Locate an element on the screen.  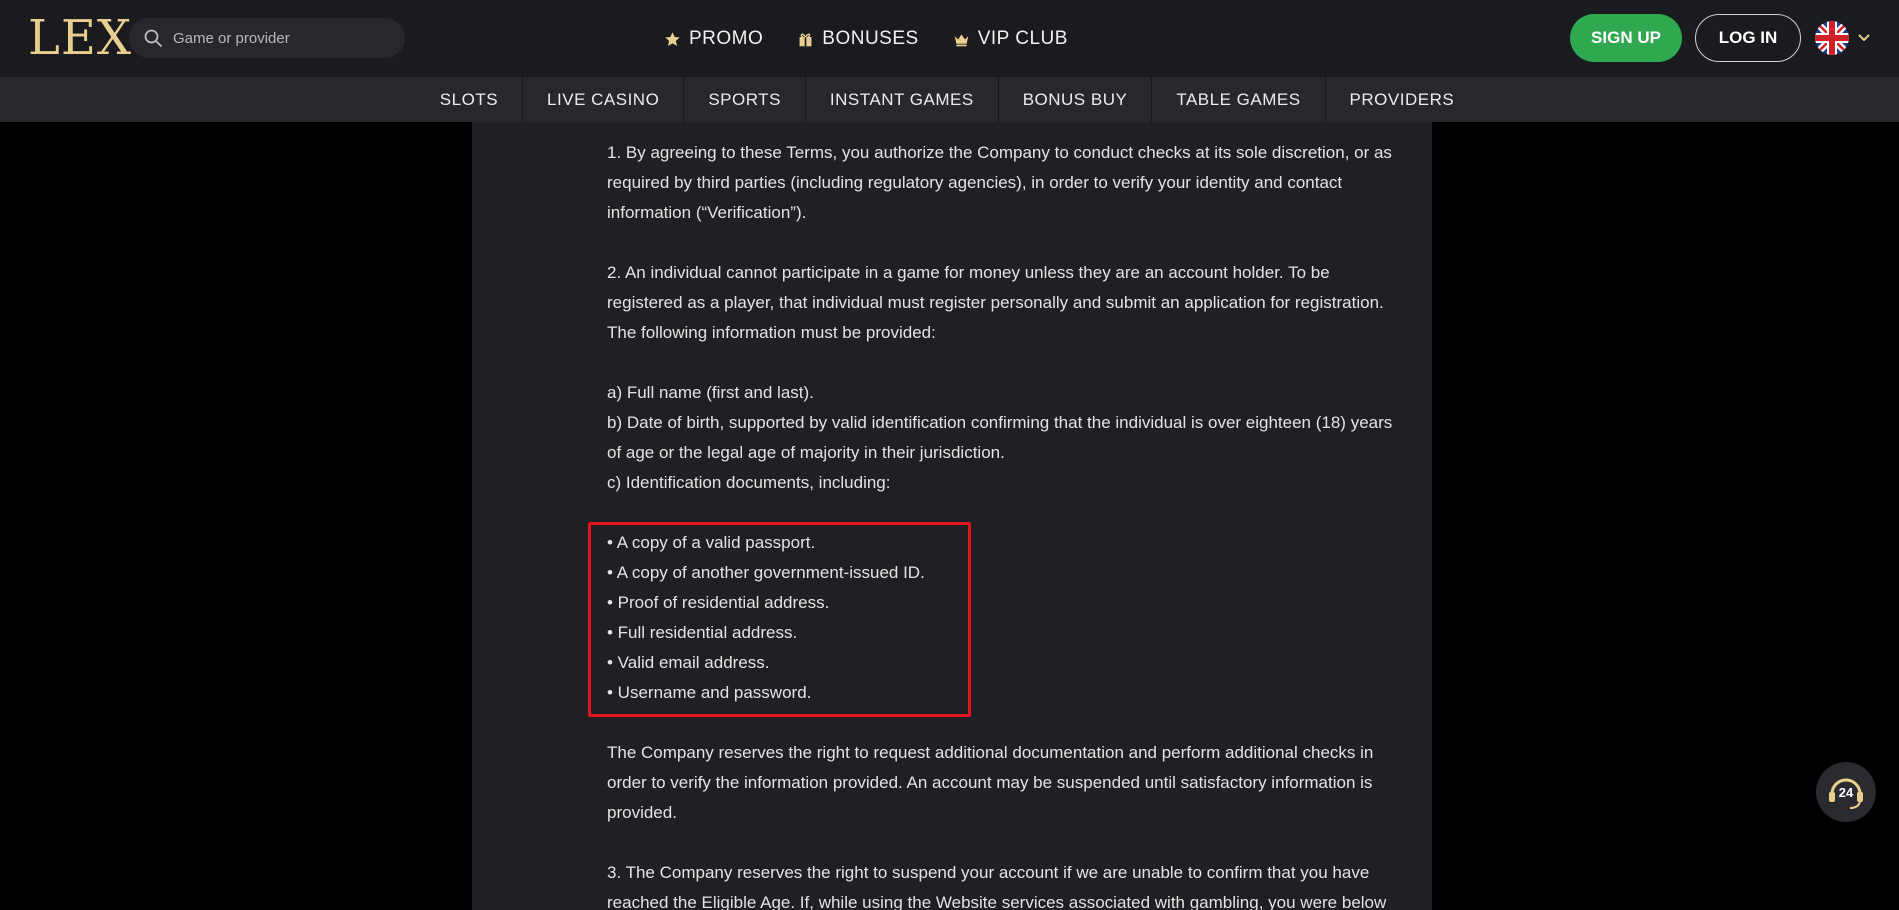
nav-bonuses: BONUSES is located at coordinates (857, 39).